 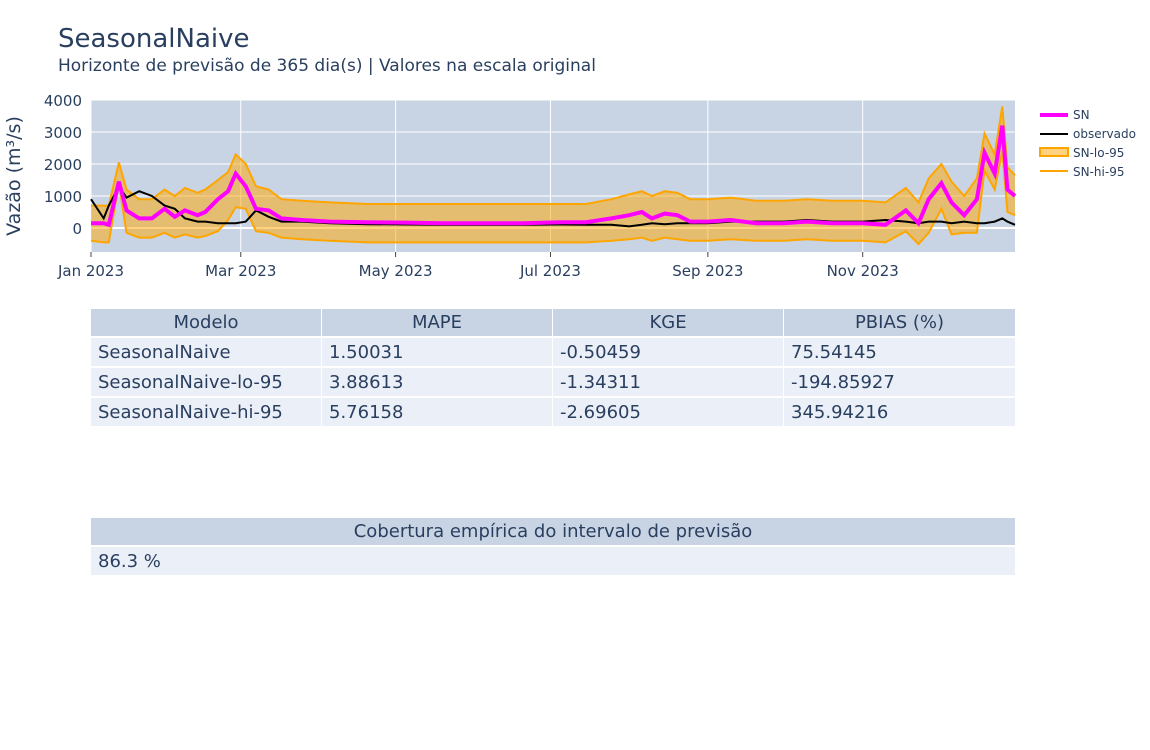 What do you see at coordinates (1104, 134) in the screenshot?
I see `legend-label-observado: observado` at bounding box center [1104, 134].